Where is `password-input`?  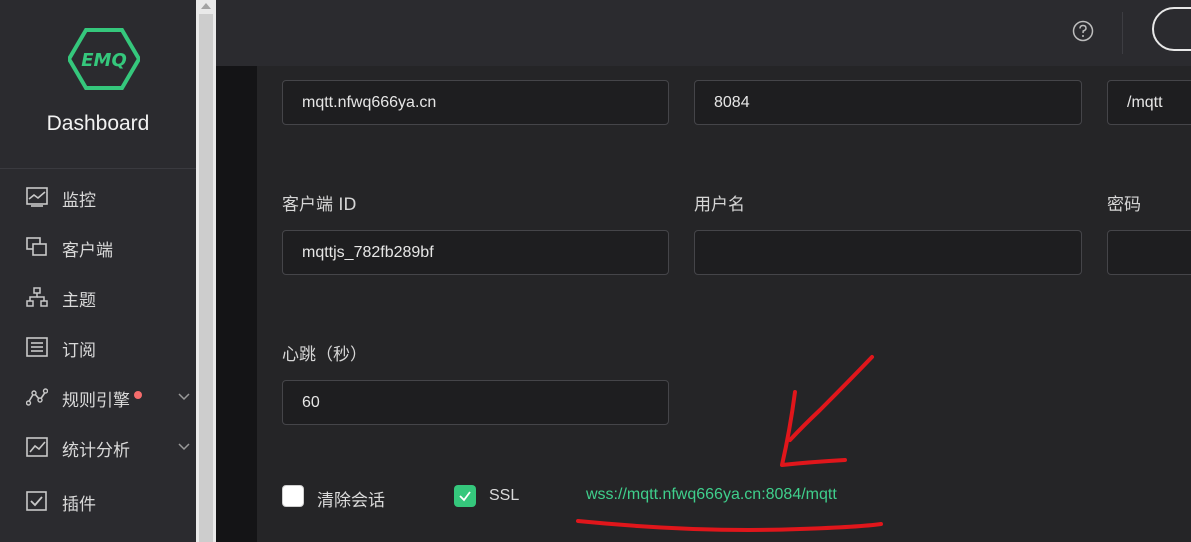
password-input is located at coordinates (1149, 252).